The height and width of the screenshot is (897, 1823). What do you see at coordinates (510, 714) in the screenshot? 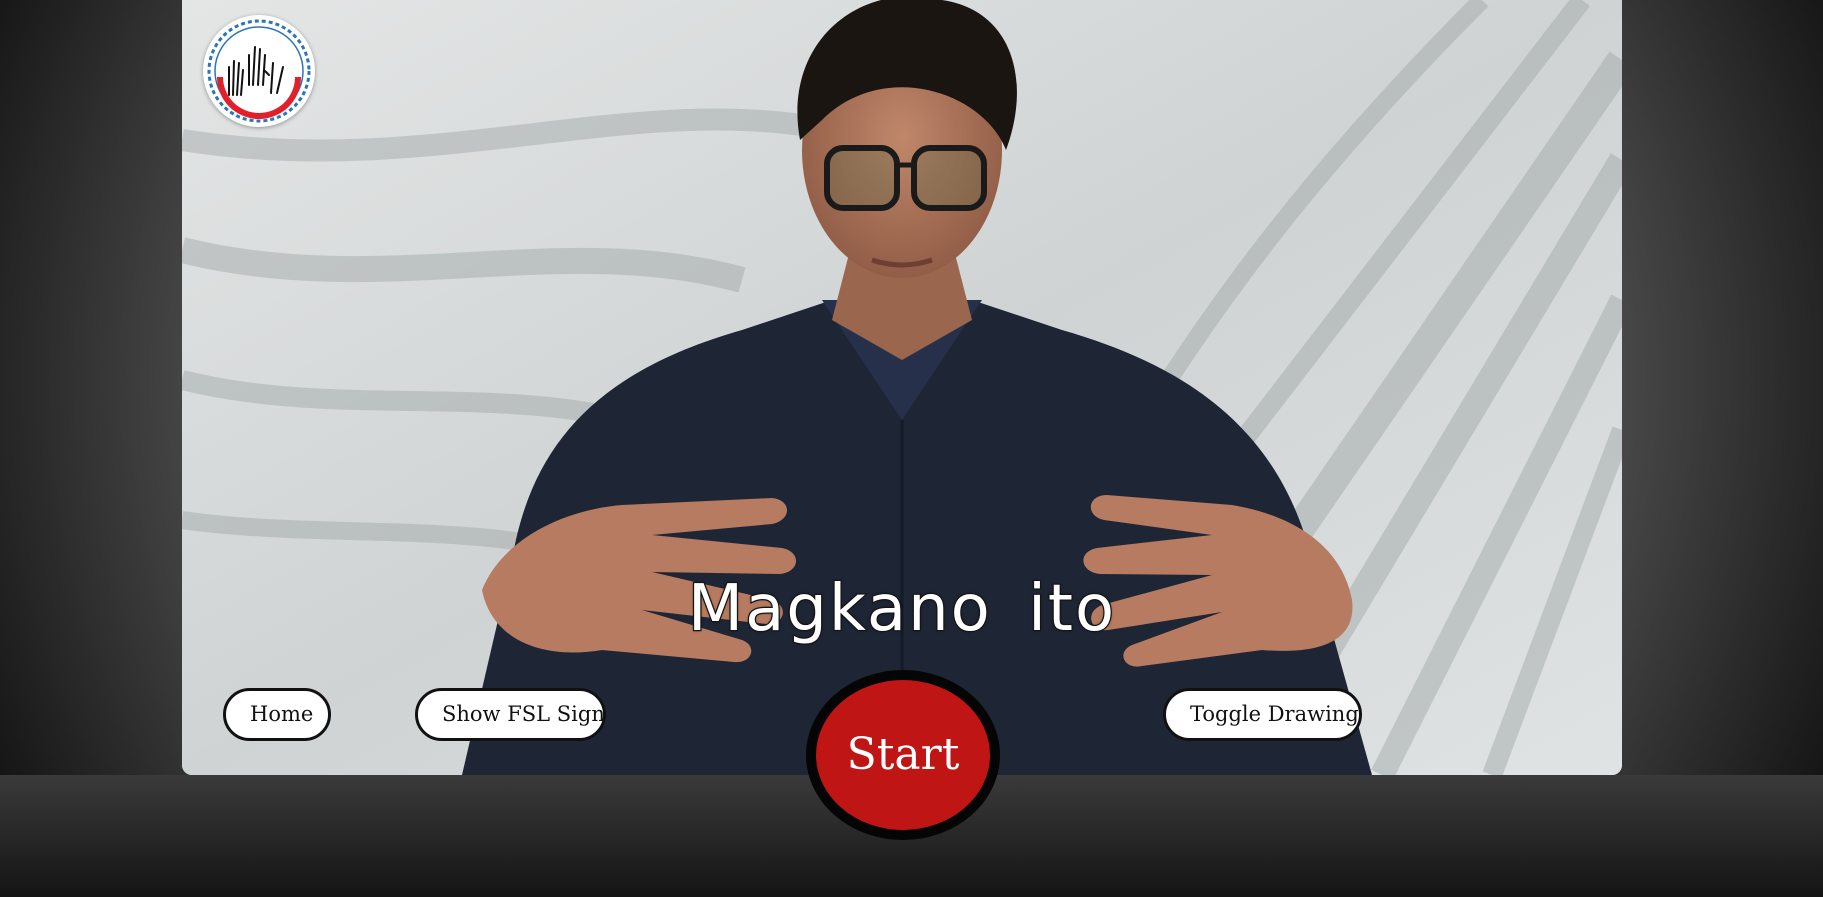
I see `show-fsl-sign-button: Show FSL Sign` at bounding box center [510, 714].